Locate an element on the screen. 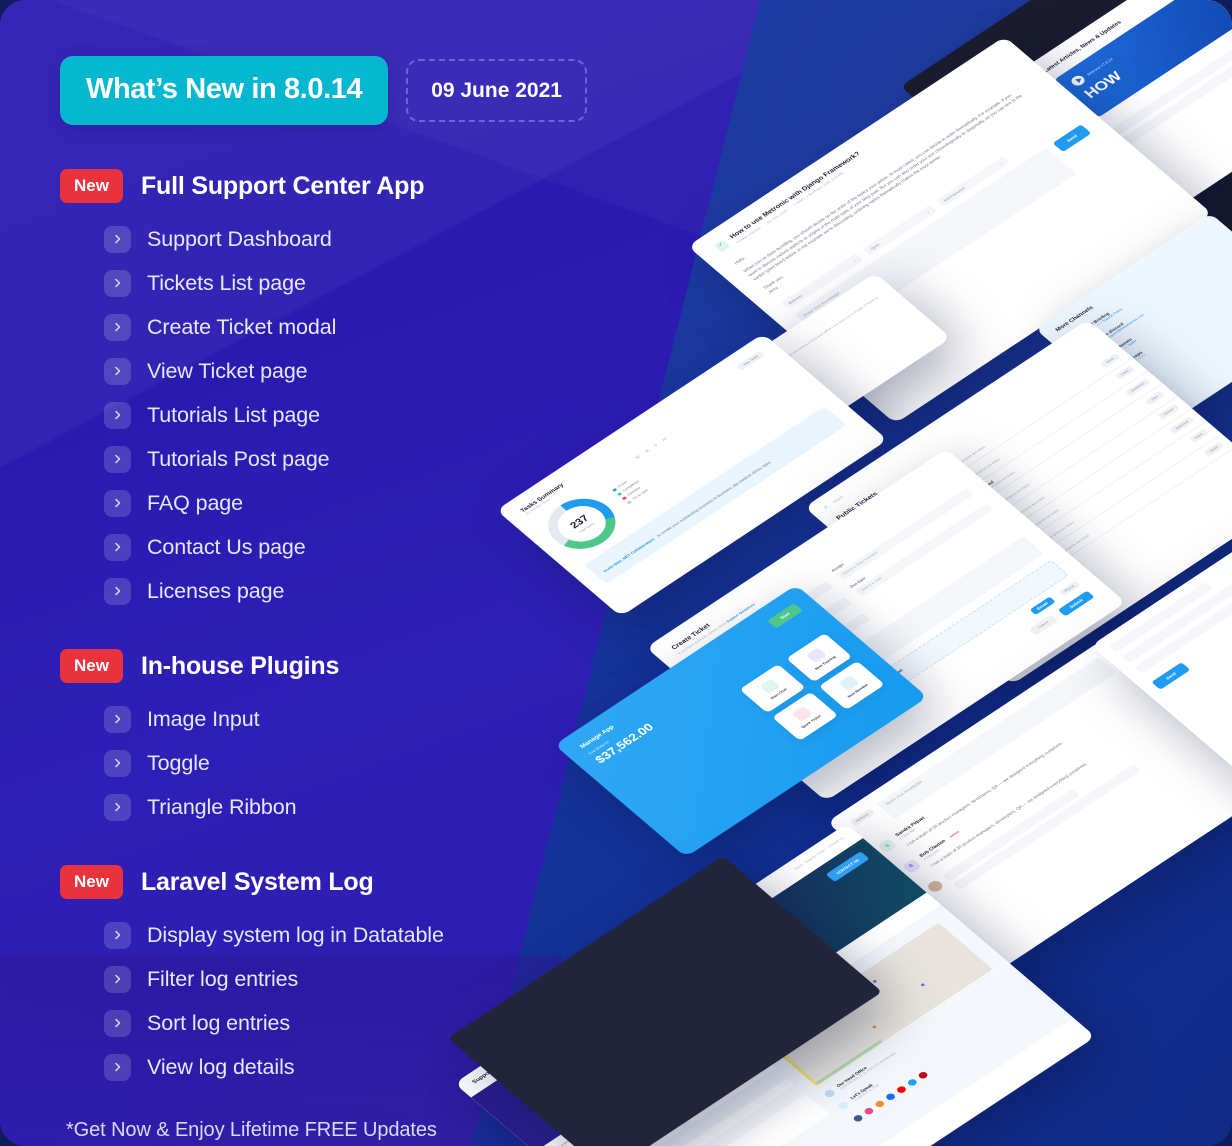  section-title: Laravel System Log is located at coordinates (257, 881).